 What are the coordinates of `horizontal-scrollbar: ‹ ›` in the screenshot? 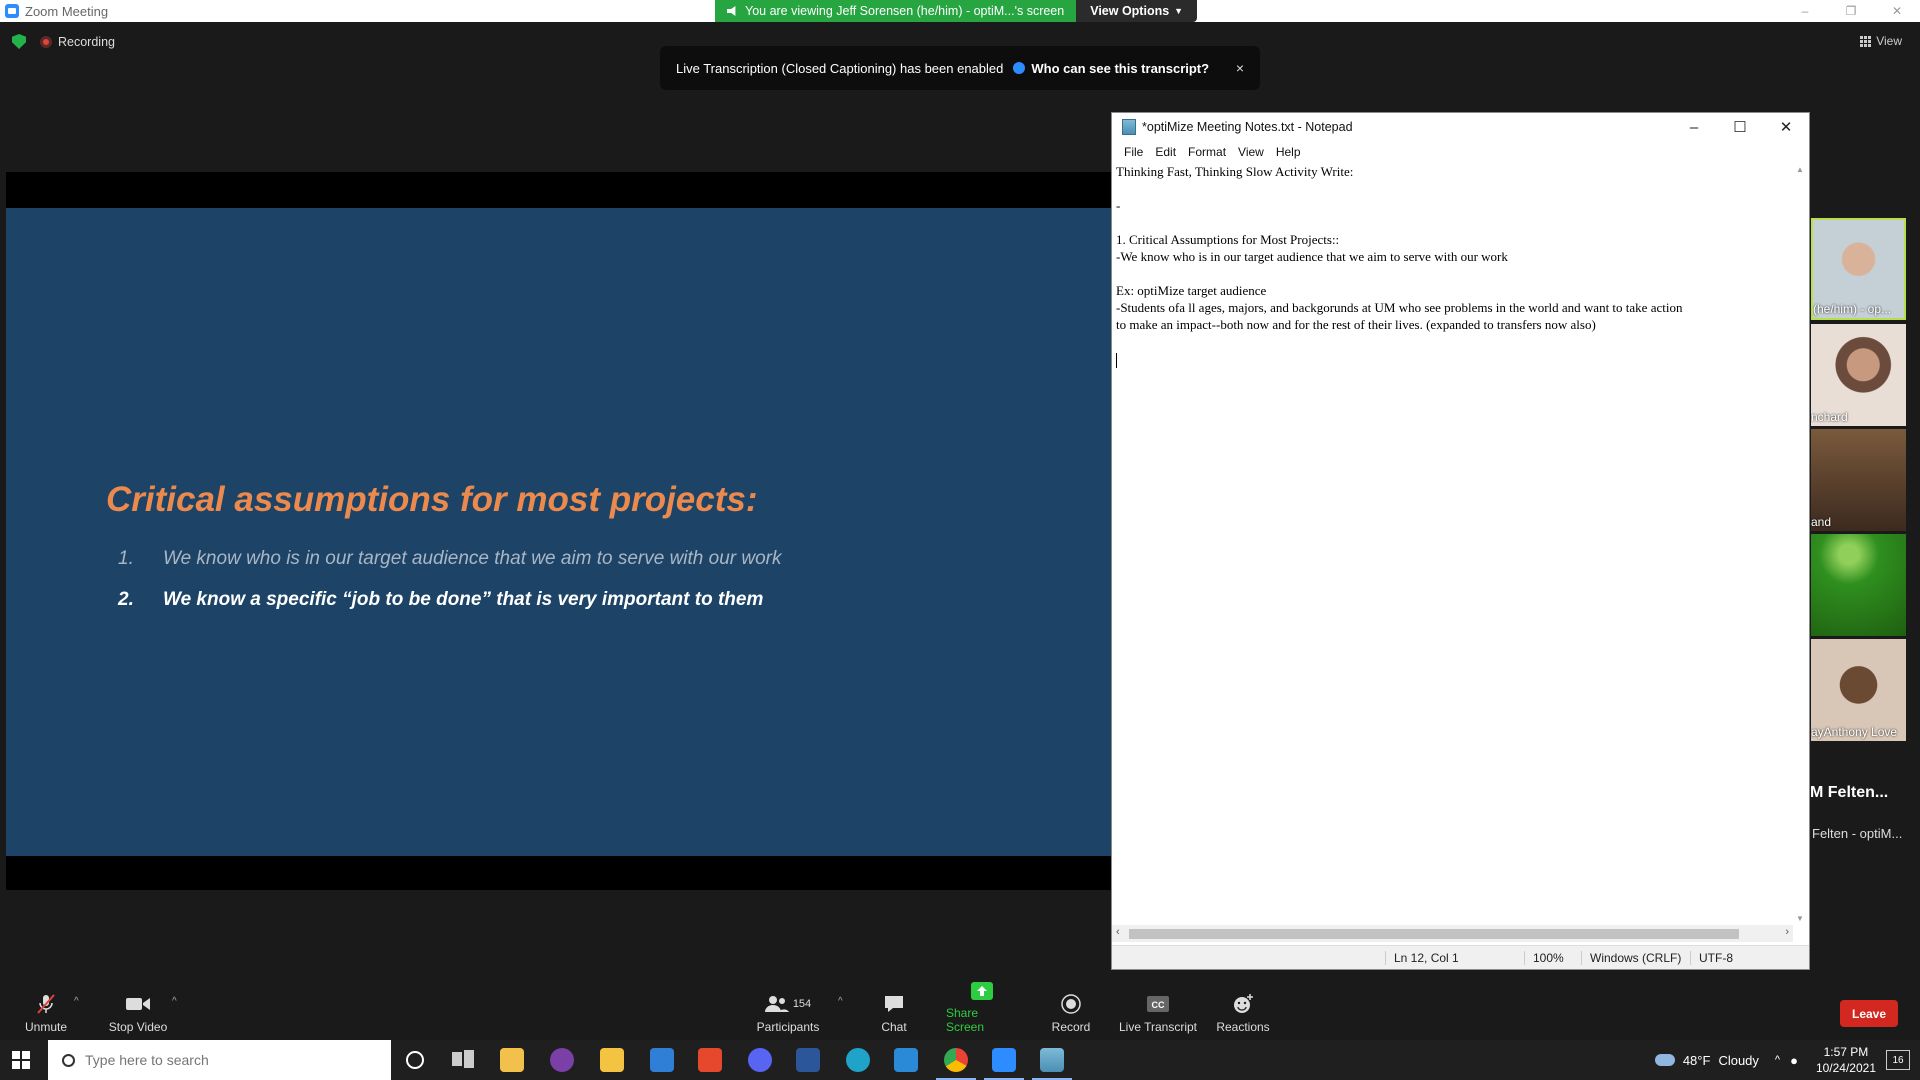 It's located at (1452, 933).